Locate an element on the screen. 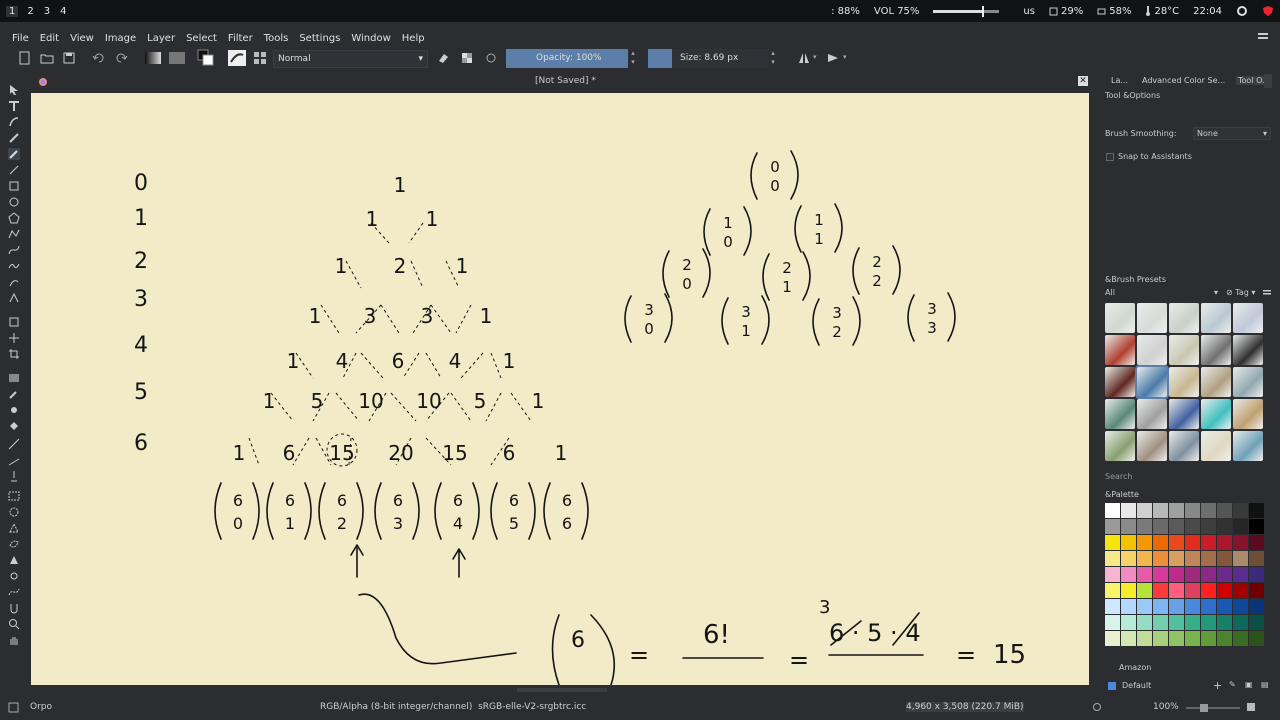 The width and height of the screenshot is (1280, 720). docker-tab-scroll is located at coordinates (1268, 81).